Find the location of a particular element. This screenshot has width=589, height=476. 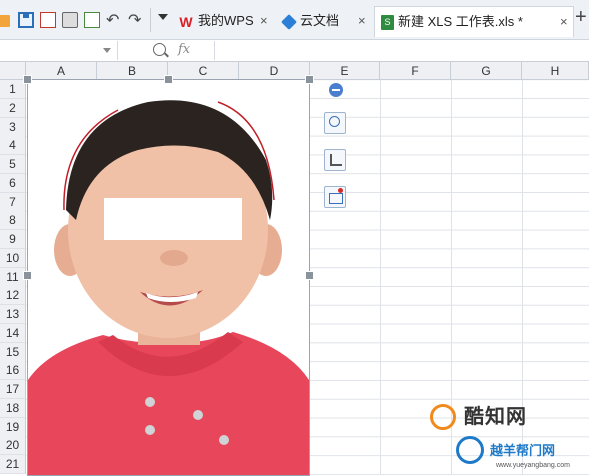

row-header: 14 is located at coordinates (13, 333).